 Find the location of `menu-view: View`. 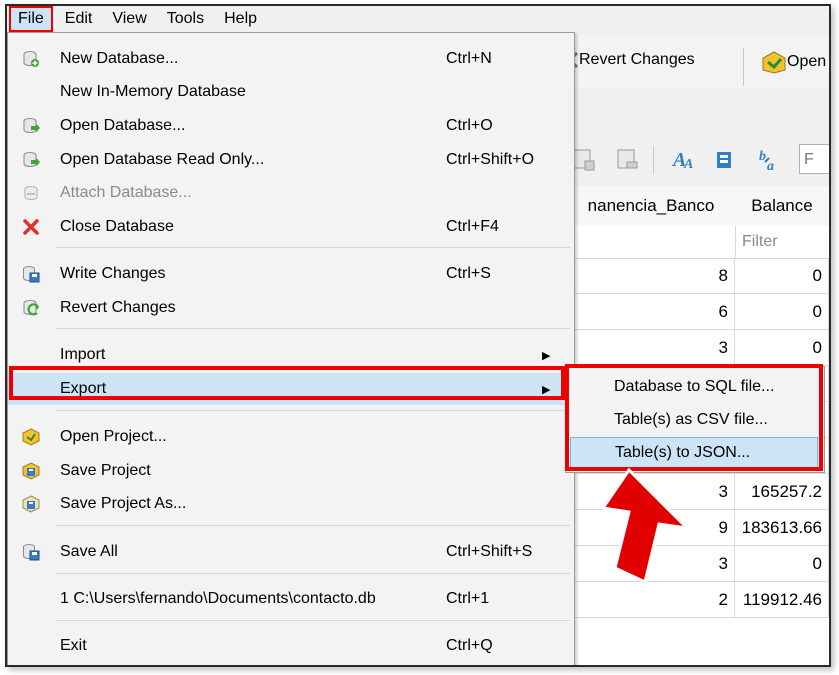

menu-view: View is located at coordinates (129, 19).